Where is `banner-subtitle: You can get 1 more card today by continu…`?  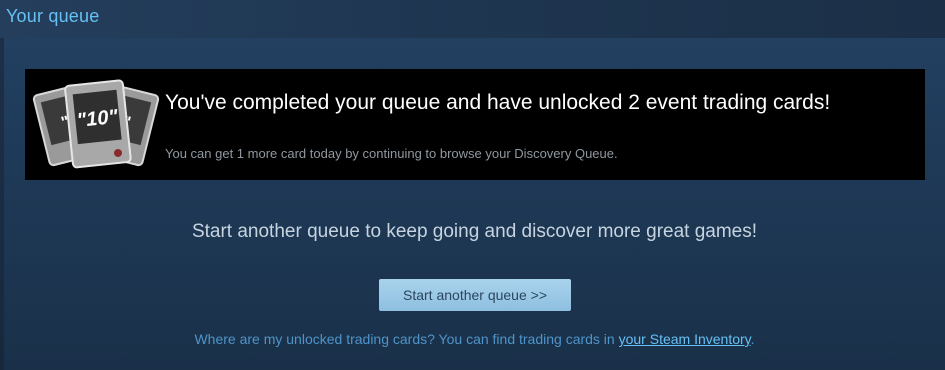 banner-subtitle: You can get 1 more card today by continu… is located at coordinates (391, 153).